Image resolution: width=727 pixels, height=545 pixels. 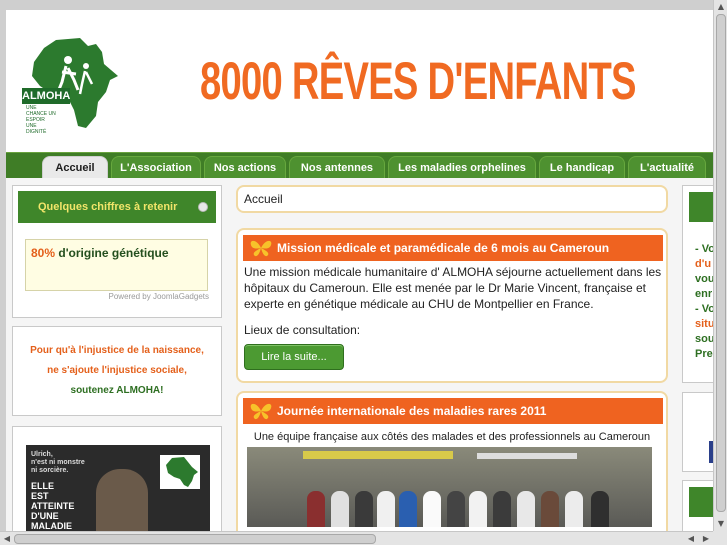 What do you see at coordinates (706, 538) in the screenshot?
I see `scroll-right-arrow-icon: ▶` at bounding box center [706, 538].